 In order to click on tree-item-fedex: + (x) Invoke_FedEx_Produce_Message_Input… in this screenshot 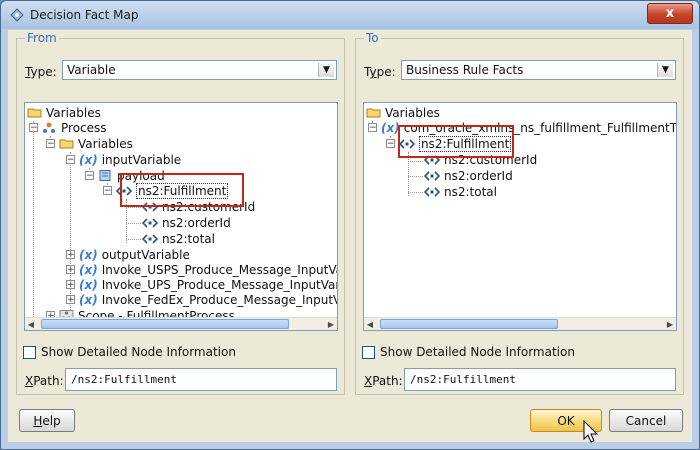, I will do `click(202, 299)`.